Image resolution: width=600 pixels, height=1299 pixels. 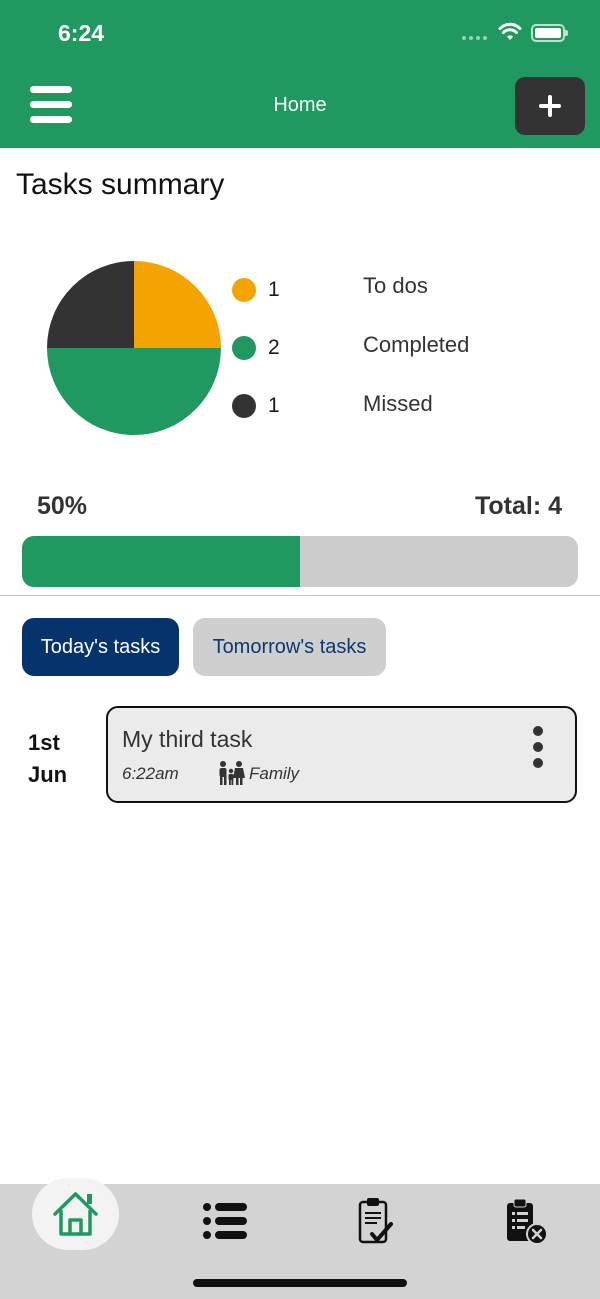 I want to click on legend-label-completed: Completed, so click(x=416, y=344).